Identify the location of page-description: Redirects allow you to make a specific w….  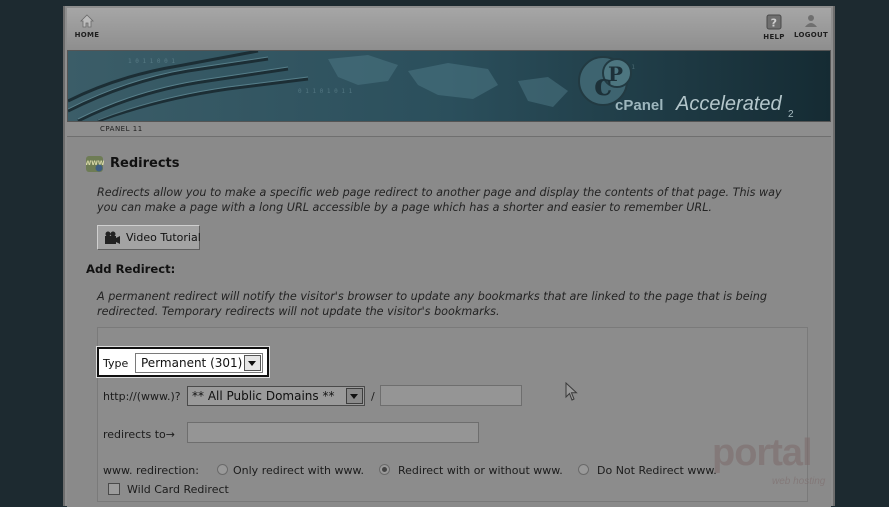
(439, 200).